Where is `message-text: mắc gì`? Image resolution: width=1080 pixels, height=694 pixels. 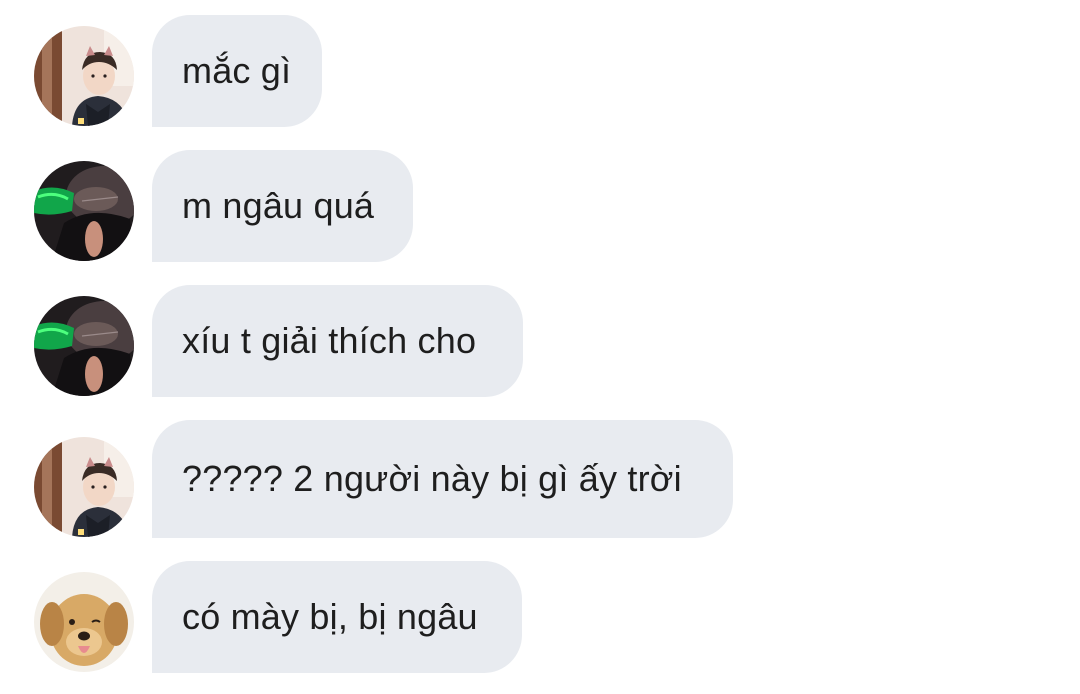
message-text: mắc gì is located at coordinates (237, 70).